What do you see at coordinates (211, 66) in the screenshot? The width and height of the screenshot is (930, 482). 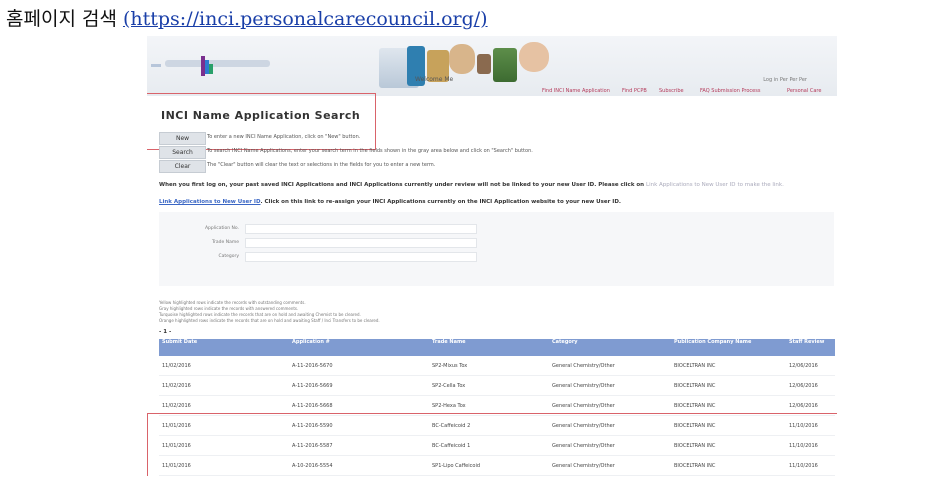 I see `pcpc-logo` at bounding box center [211, 66].